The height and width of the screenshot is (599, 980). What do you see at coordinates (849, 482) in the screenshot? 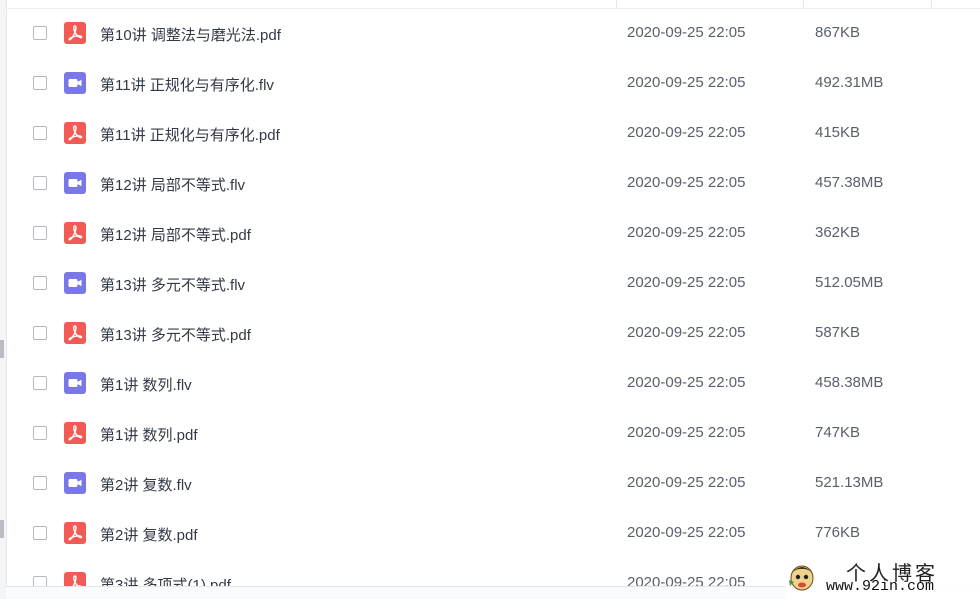
I see `file-size: 521.13MB` at bounding box center [849, 482].